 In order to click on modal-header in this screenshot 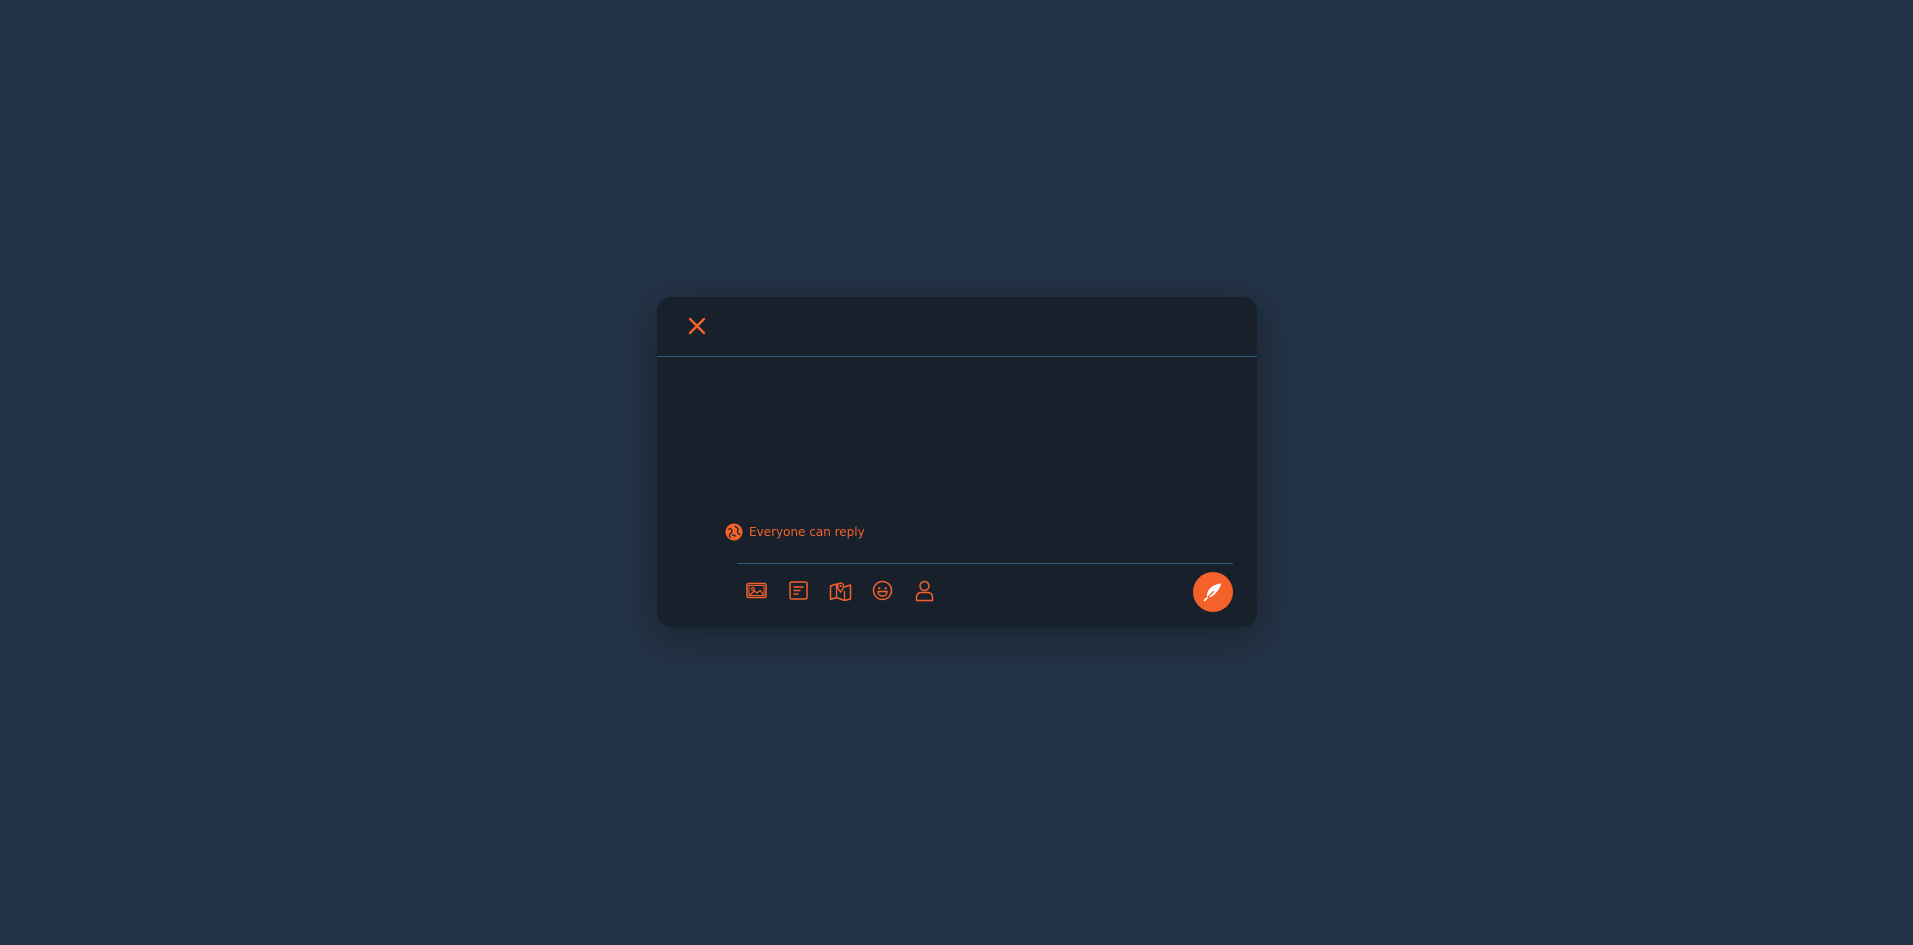, I will do `click(957, 327)`.